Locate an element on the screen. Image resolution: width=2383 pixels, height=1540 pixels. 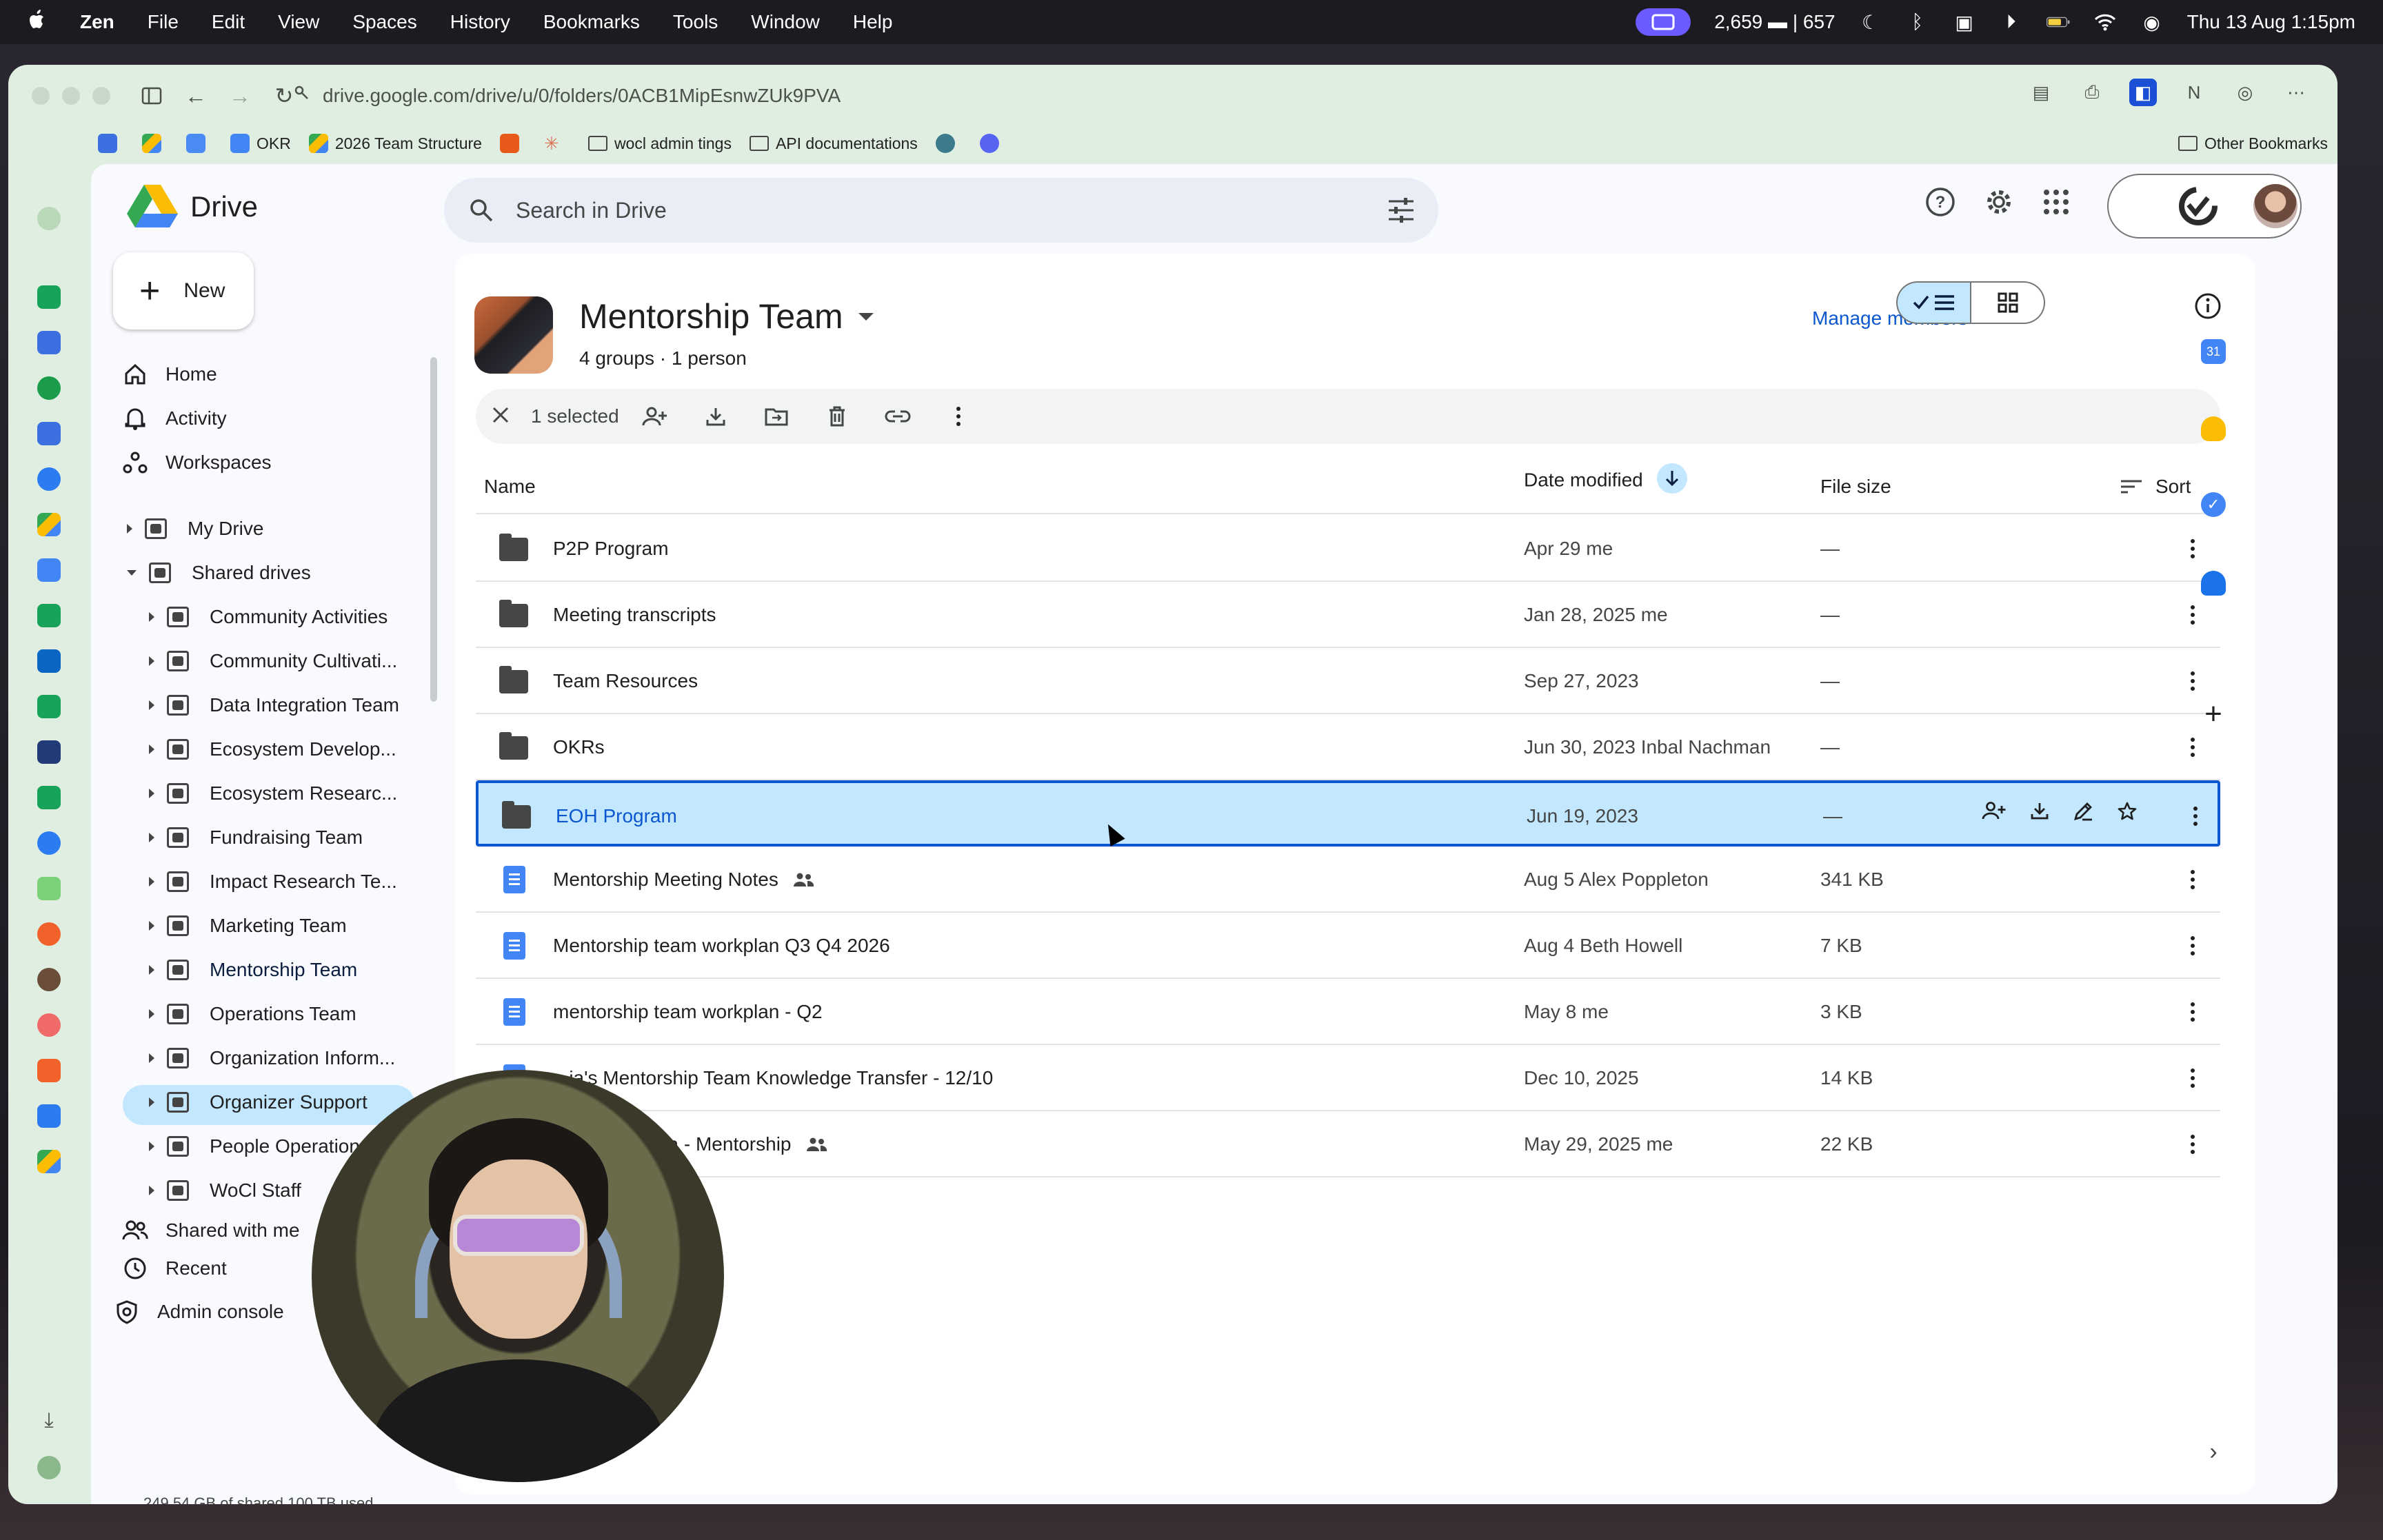
contacts-icon is located at coordinates (2213, 583).